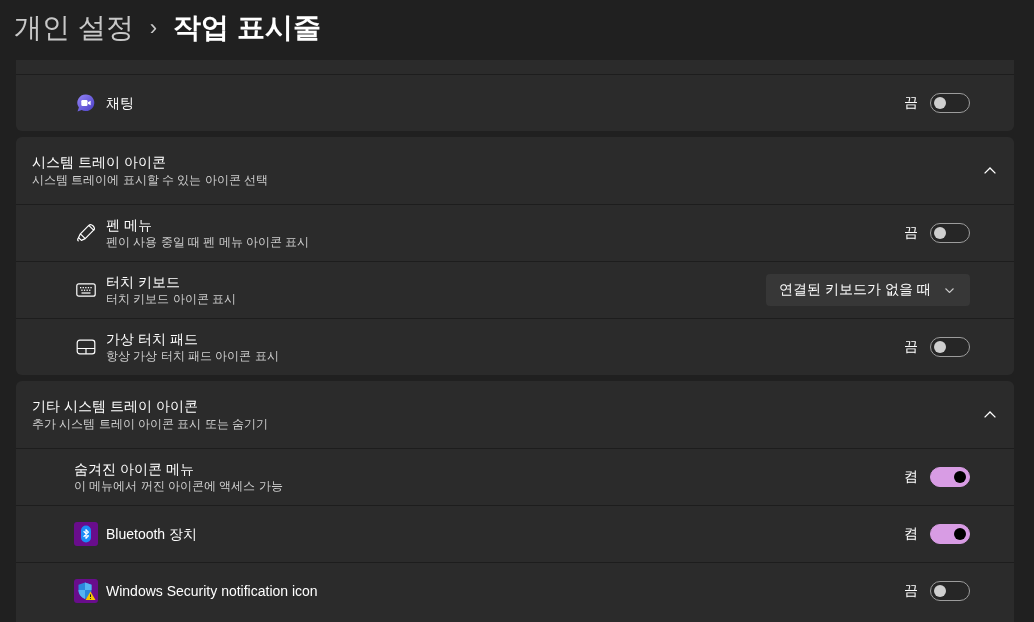 This screenshot has width=1034, height=622. Describe the element at coordinates (86, 534) in the screenshot. I see `bluetooth-icon` at that location.